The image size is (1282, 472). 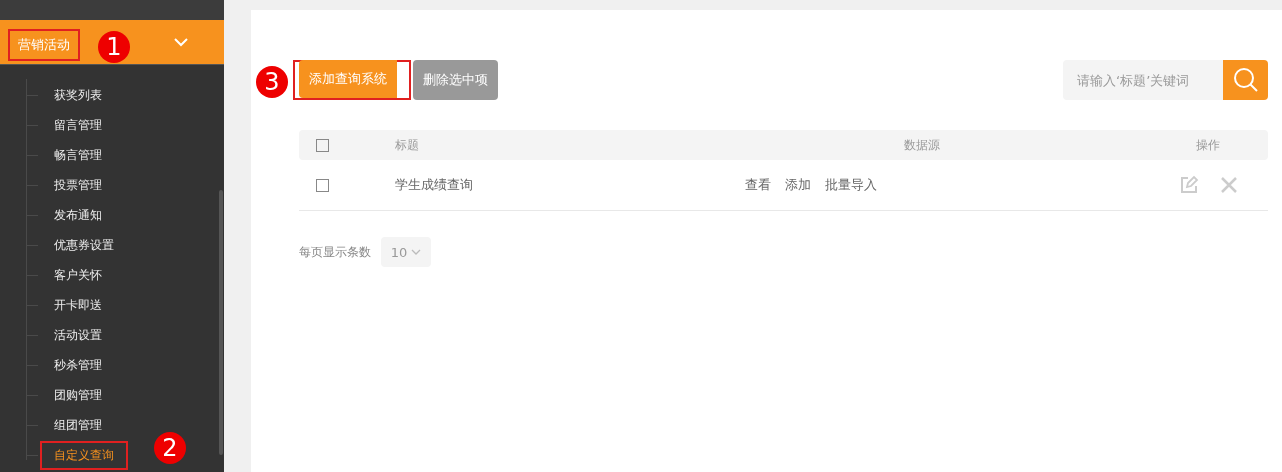 I want to click on search-icon, so click(x=1245, y=80).